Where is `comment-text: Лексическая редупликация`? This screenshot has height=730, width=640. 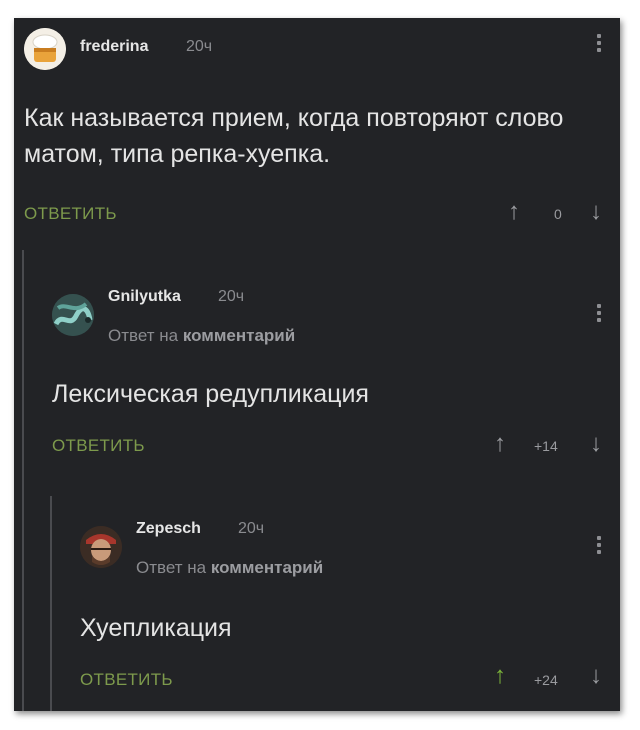 comment-text: Лексическая редупликация is located at coordinates (210, 394).